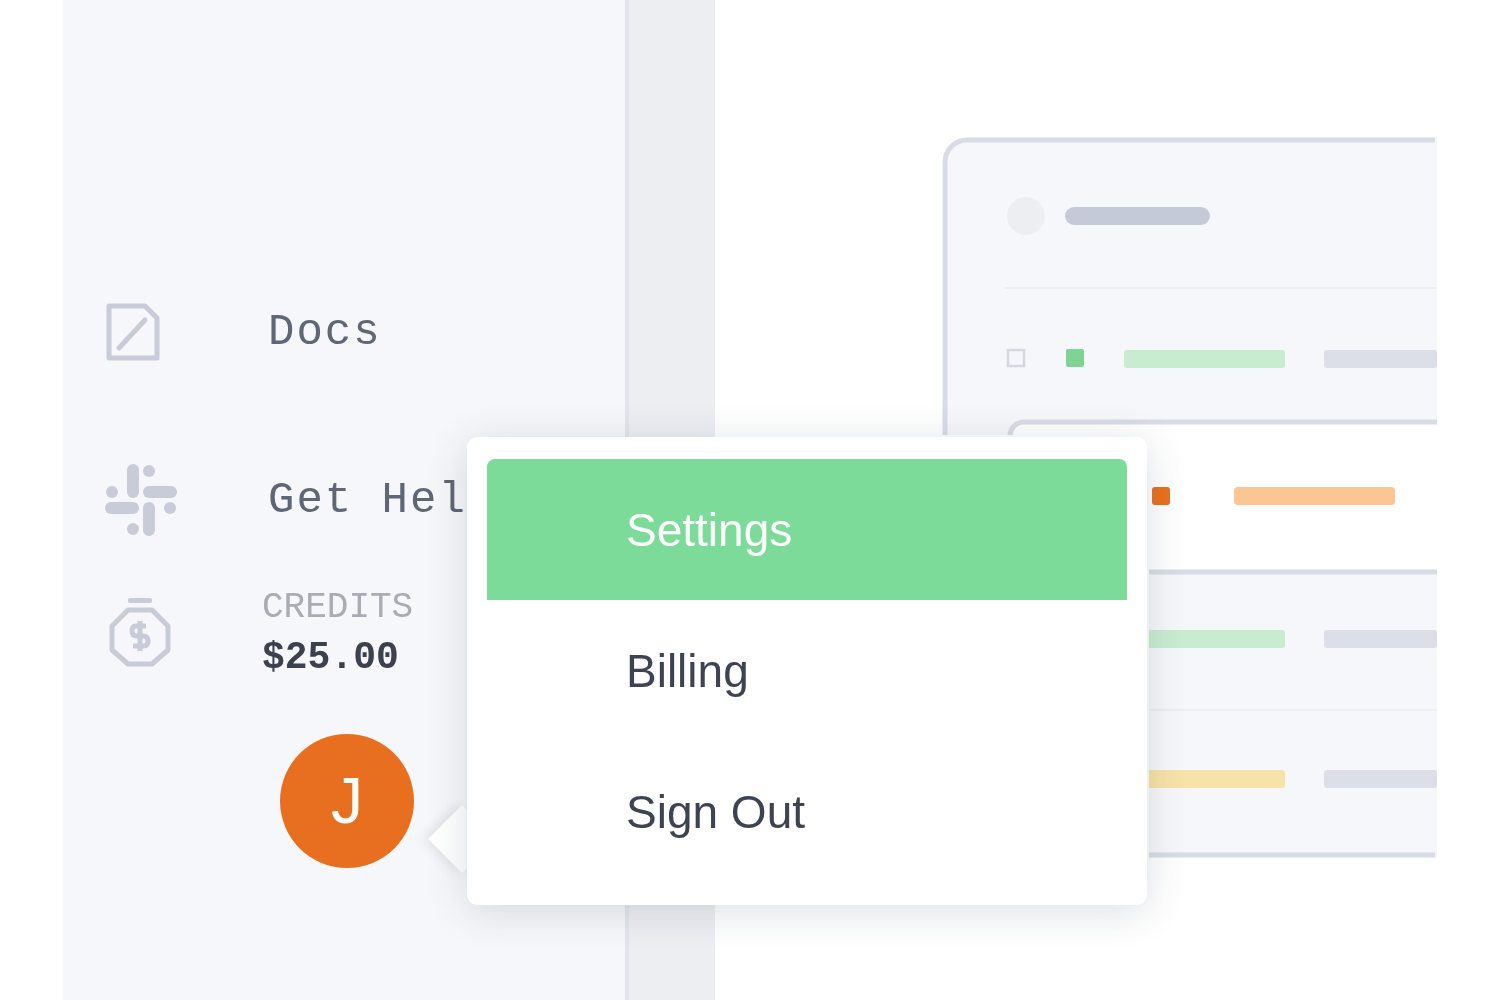 The width and height of the screenshot is (1500, 1000). I want to click on menu-item: Sign Out, so click(807, 811).